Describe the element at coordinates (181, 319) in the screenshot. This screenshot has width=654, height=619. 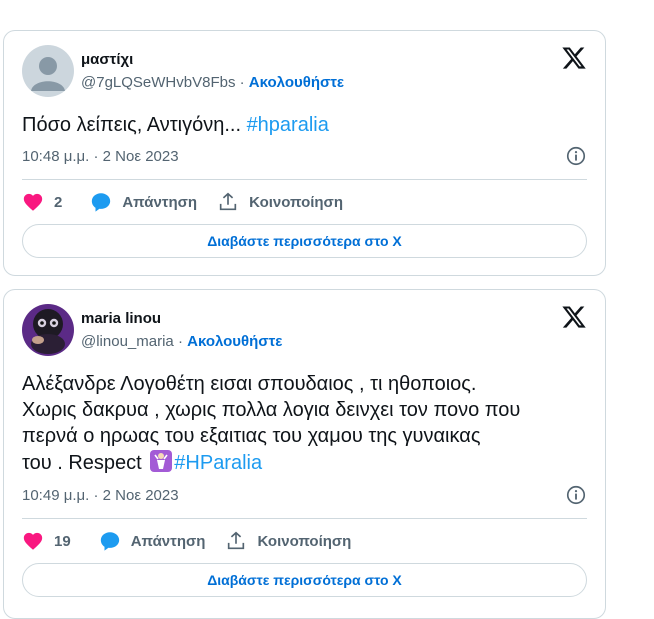
I see `author-name: maria linou` at that location.